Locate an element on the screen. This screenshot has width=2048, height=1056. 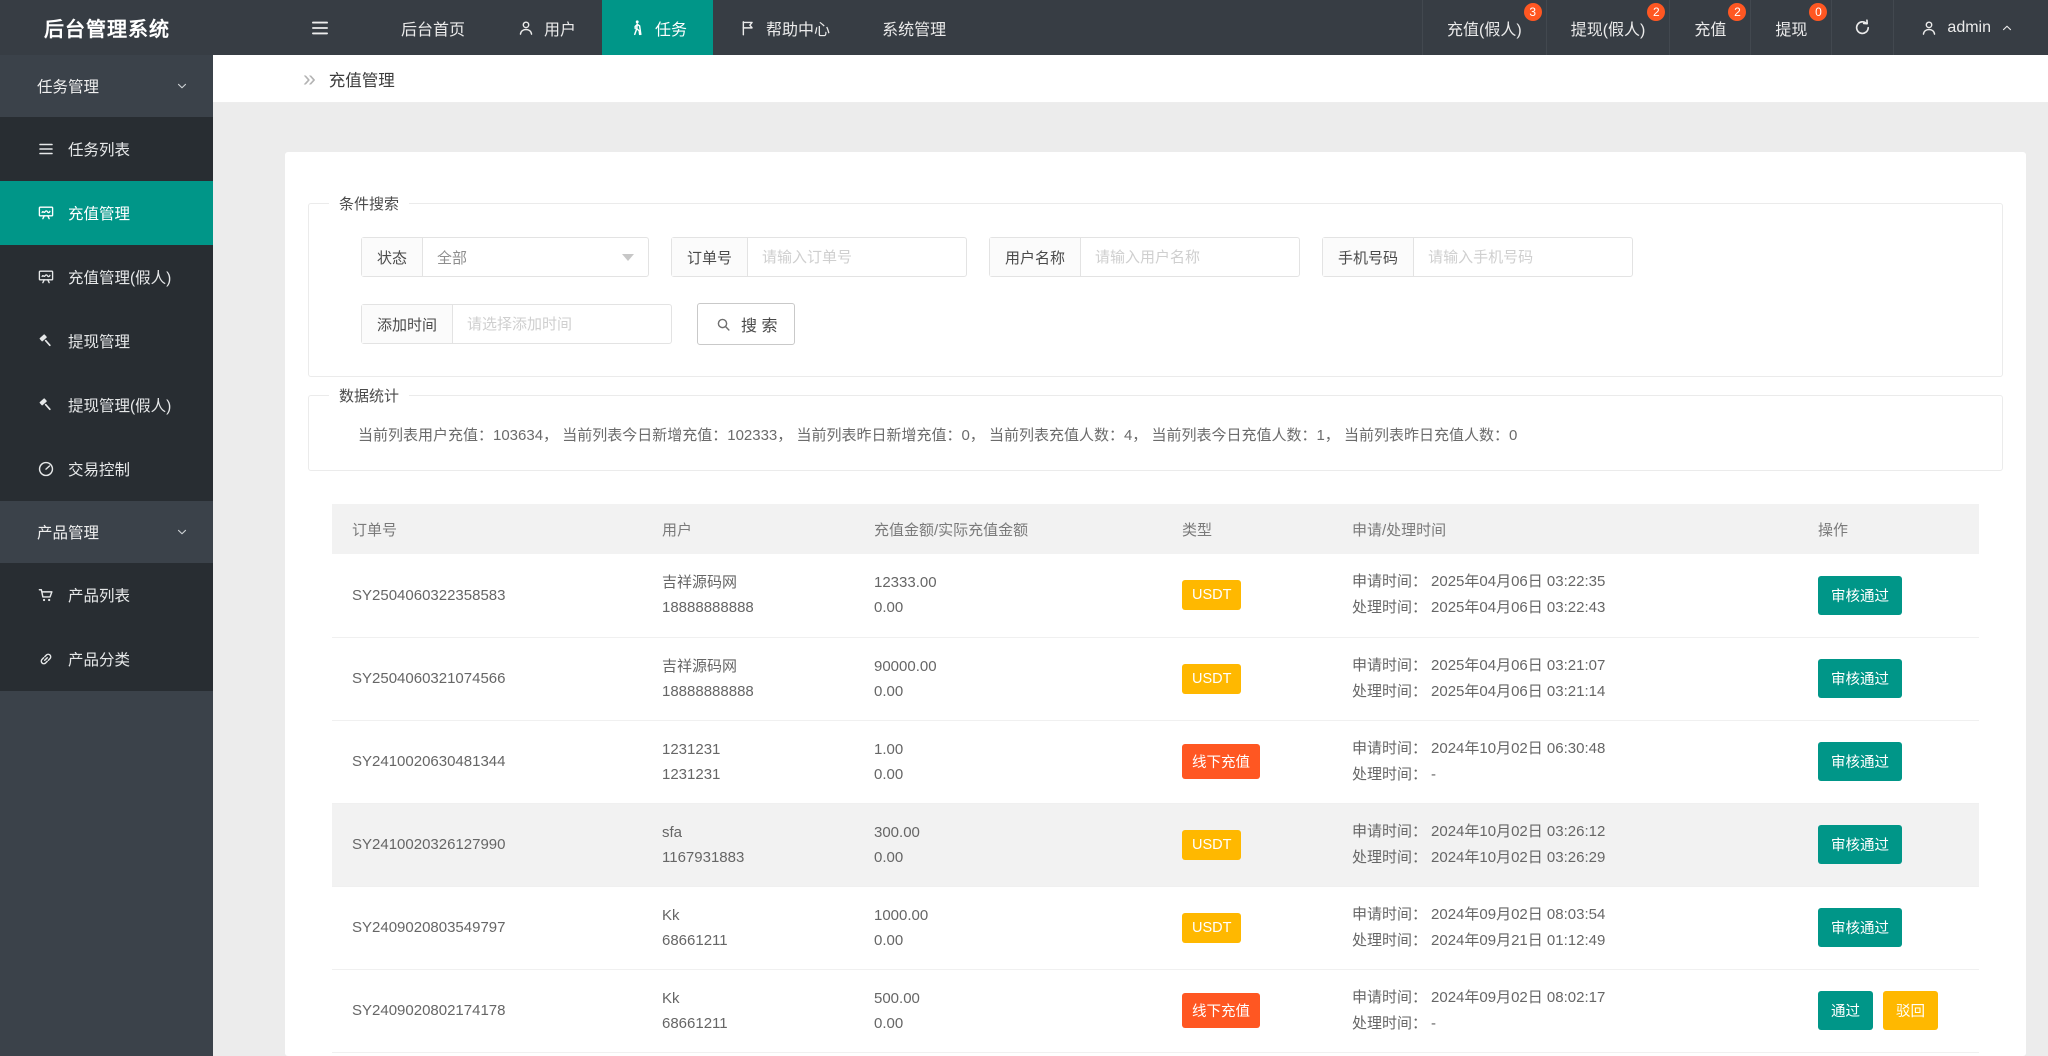
nav-item-label: 任务 is located at coordinates (671, 30).